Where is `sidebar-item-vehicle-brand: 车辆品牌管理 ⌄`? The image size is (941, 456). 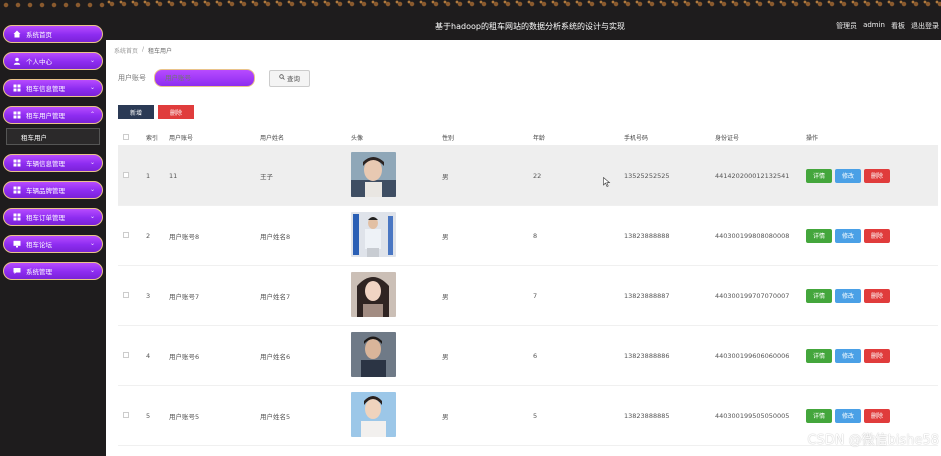
sidebar-item-vehicle-brand: 车辆品牌管理 ⌄ is located at coordinates (53, 190).